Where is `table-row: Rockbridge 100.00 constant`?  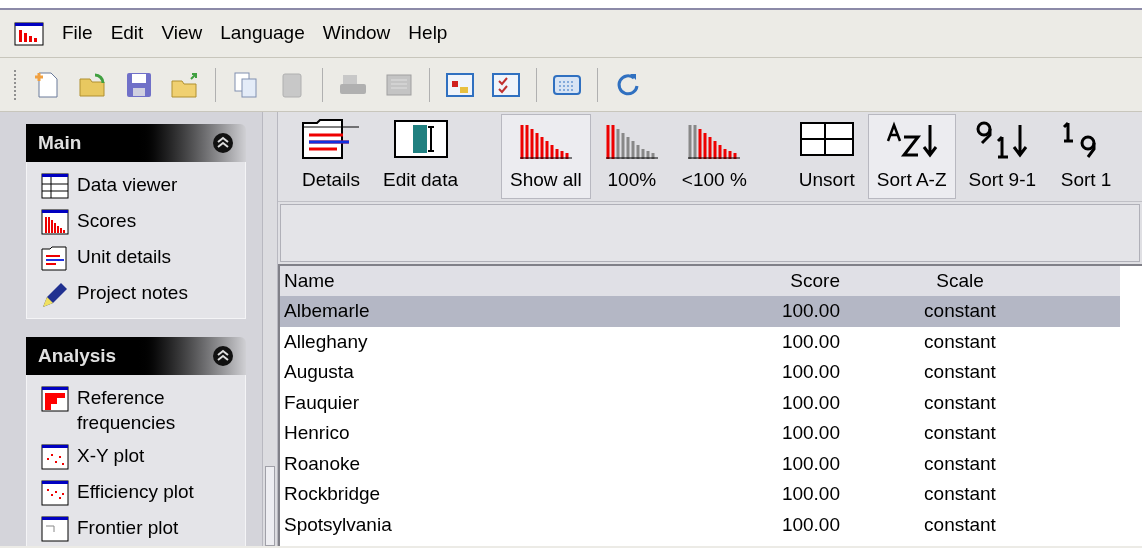
table-row: Rockbridge 100.00 constant is located at coordinates (700, 494).